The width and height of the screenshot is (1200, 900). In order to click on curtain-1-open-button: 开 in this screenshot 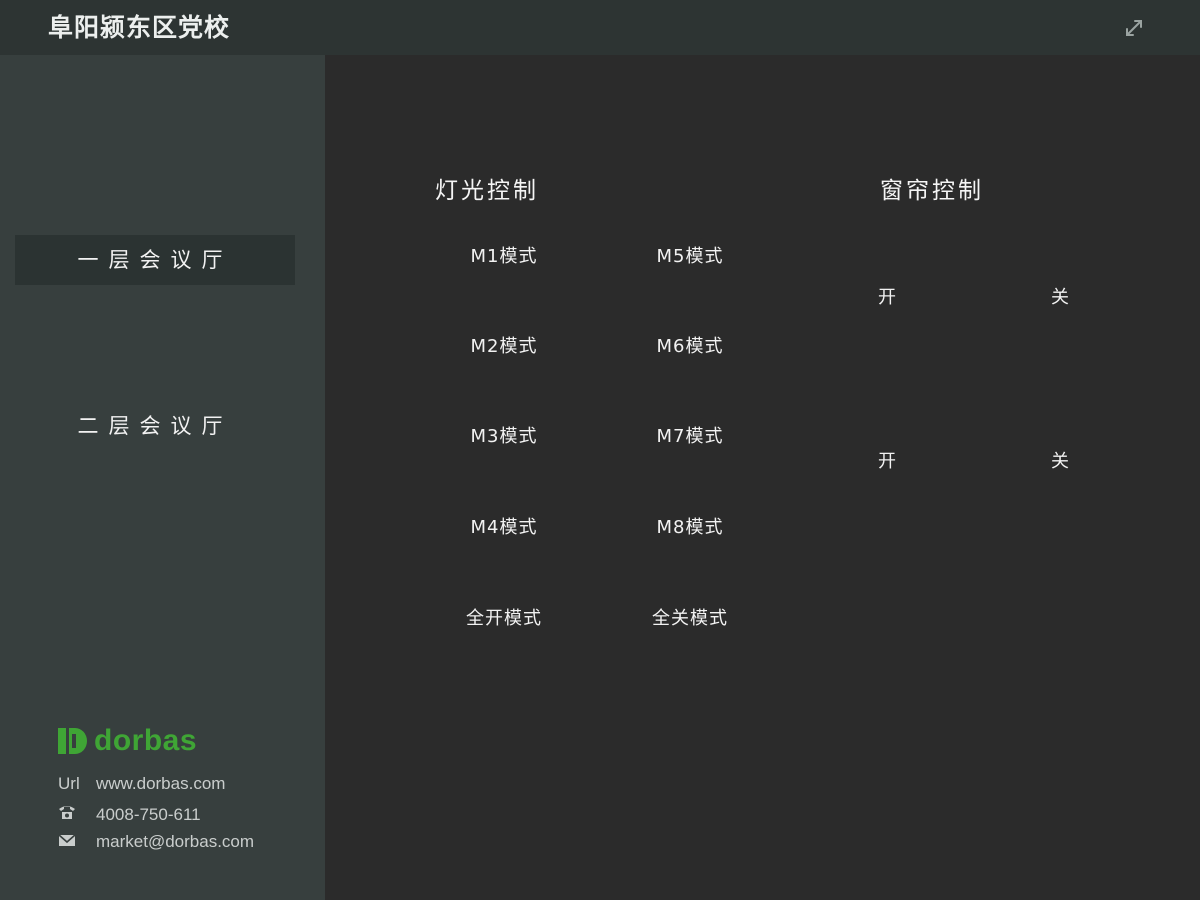, I will do `click(887, 298)`.